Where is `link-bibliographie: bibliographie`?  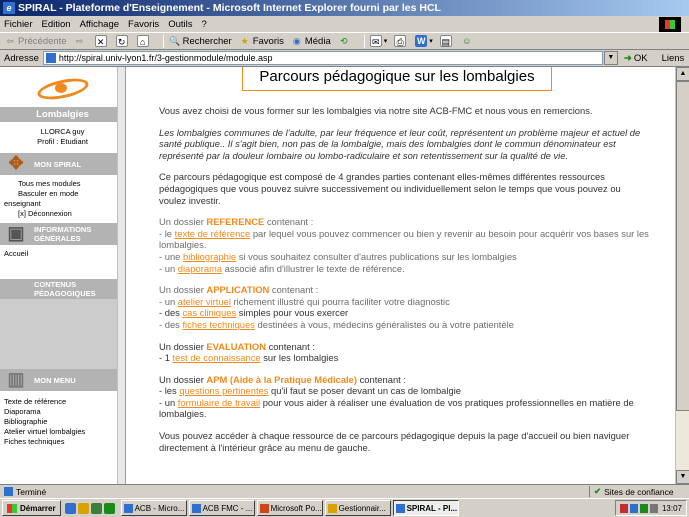 link-bibliographie: bibliographie is located at coordinates (209, 256).